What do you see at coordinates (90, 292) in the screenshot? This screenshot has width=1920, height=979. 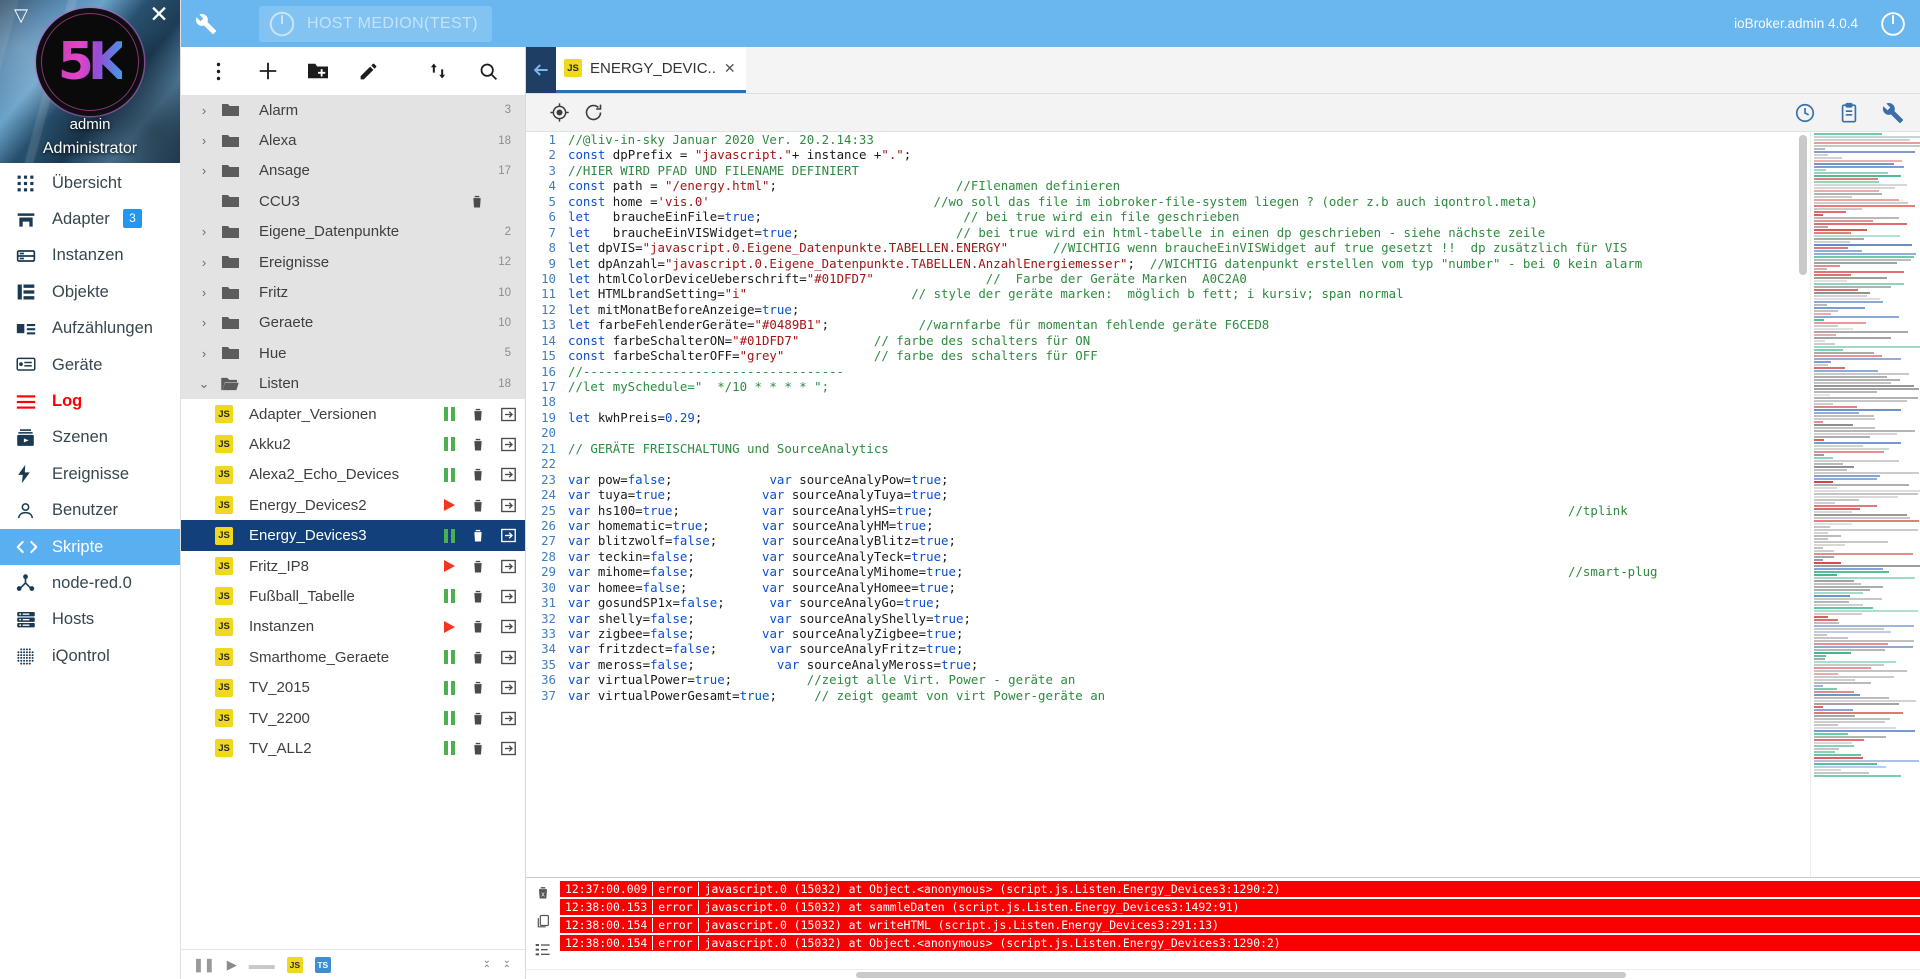 I see `sidebar-item-objekte: Objekte` at bounding box center [90, 292].